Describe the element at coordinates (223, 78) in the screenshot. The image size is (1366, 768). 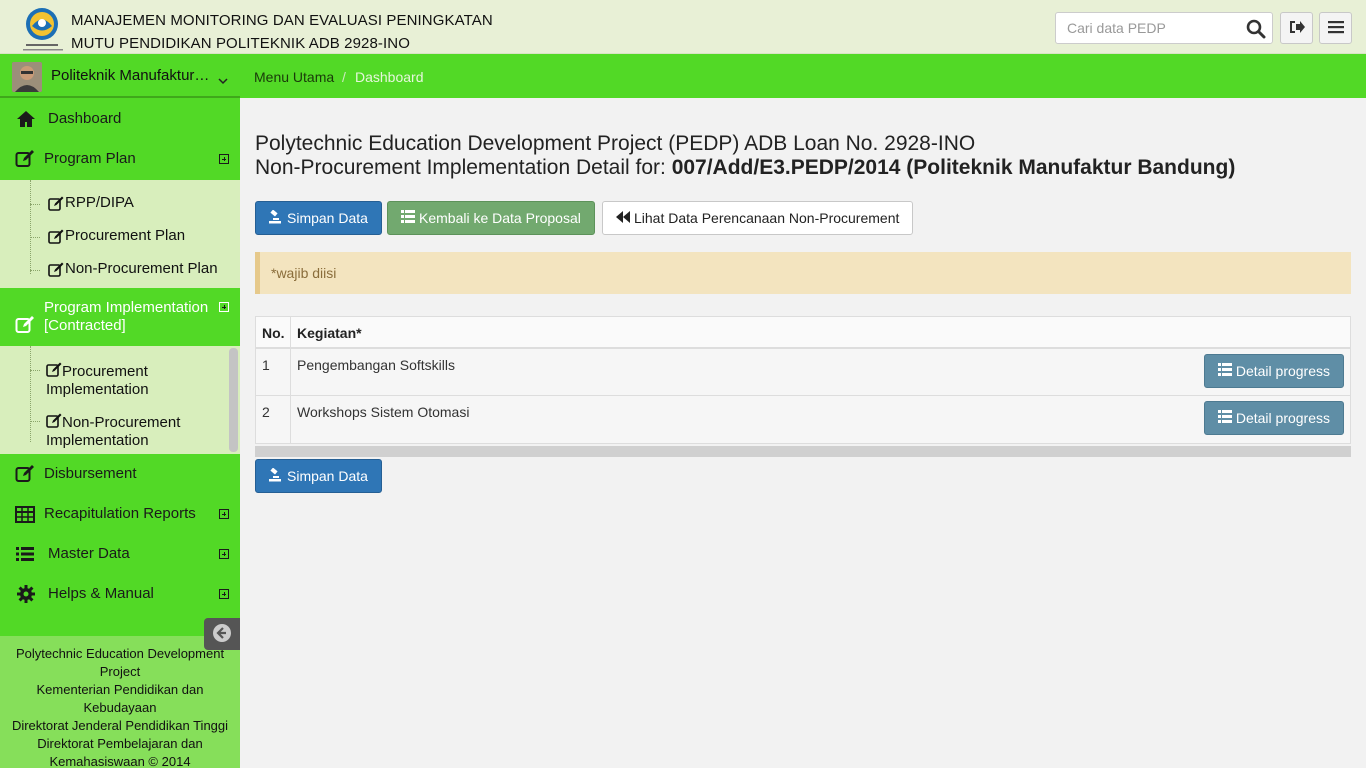
I see `chevron-down-icon` at that location.